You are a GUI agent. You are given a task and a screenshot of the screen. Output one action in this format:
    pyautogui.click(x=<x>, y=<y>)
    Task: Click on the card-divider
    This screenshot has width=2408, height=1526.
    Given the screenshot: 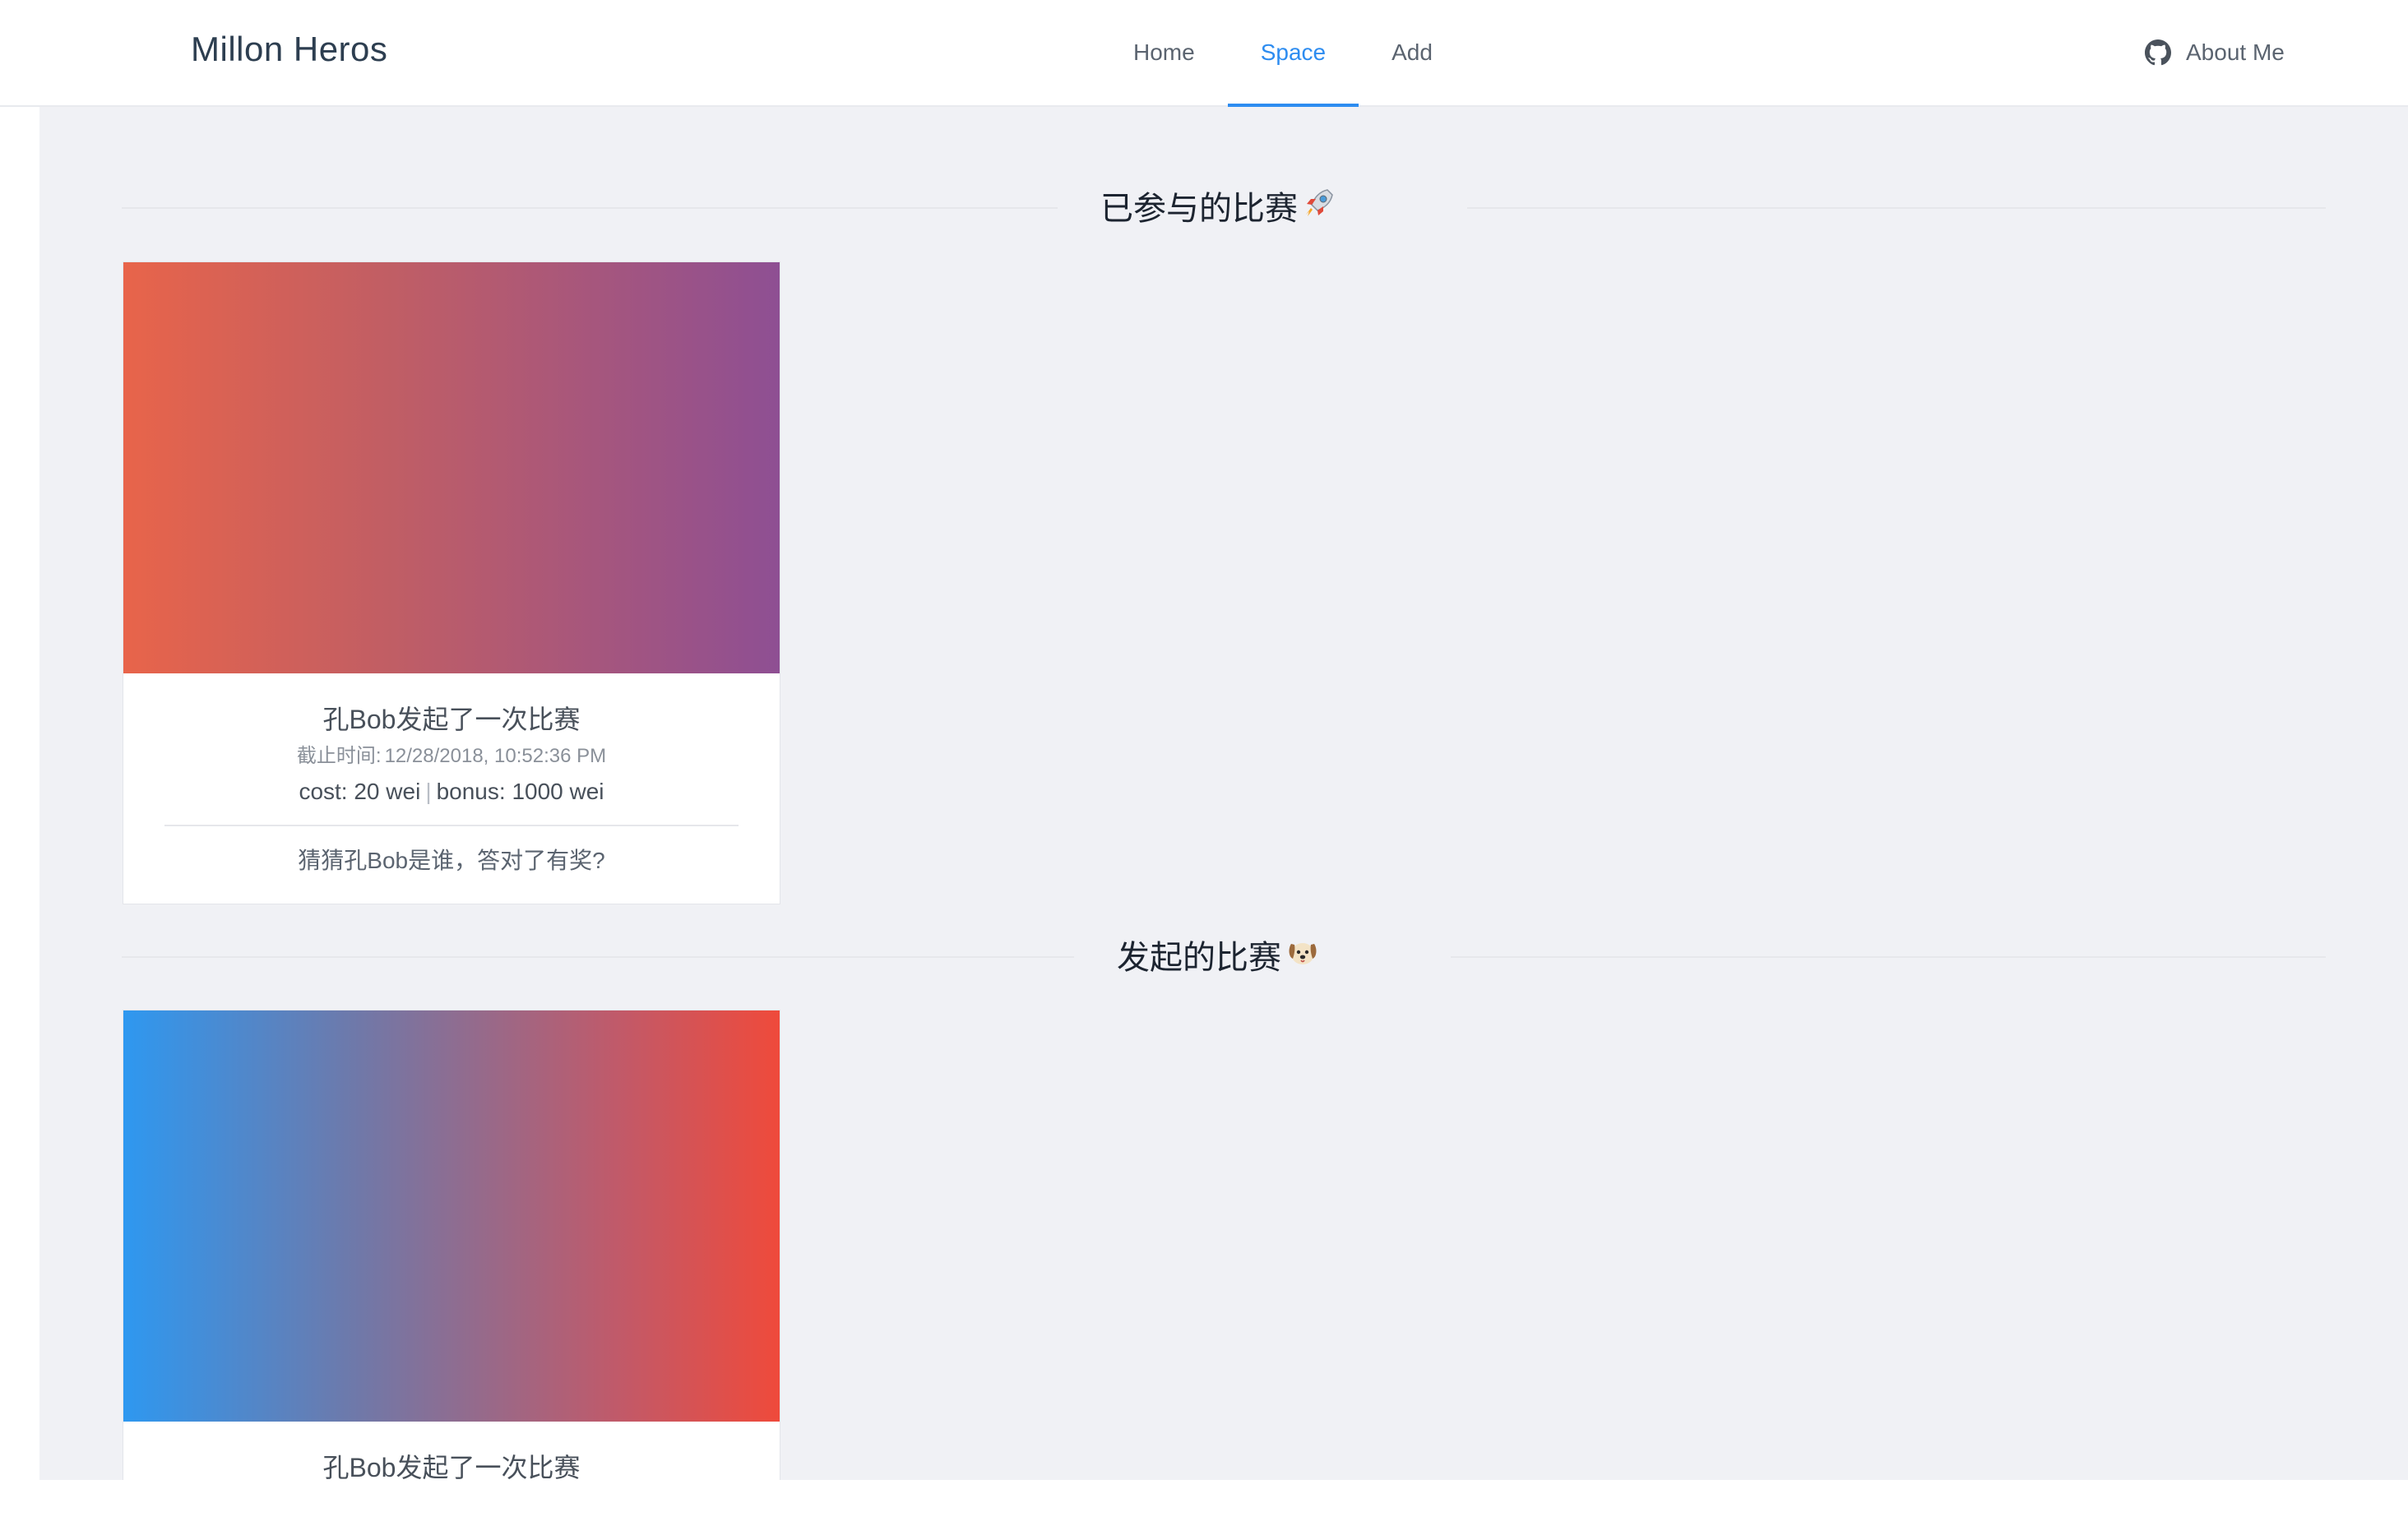 What is the action you would take?
    pyautogui.click(x=451, y=825)
    